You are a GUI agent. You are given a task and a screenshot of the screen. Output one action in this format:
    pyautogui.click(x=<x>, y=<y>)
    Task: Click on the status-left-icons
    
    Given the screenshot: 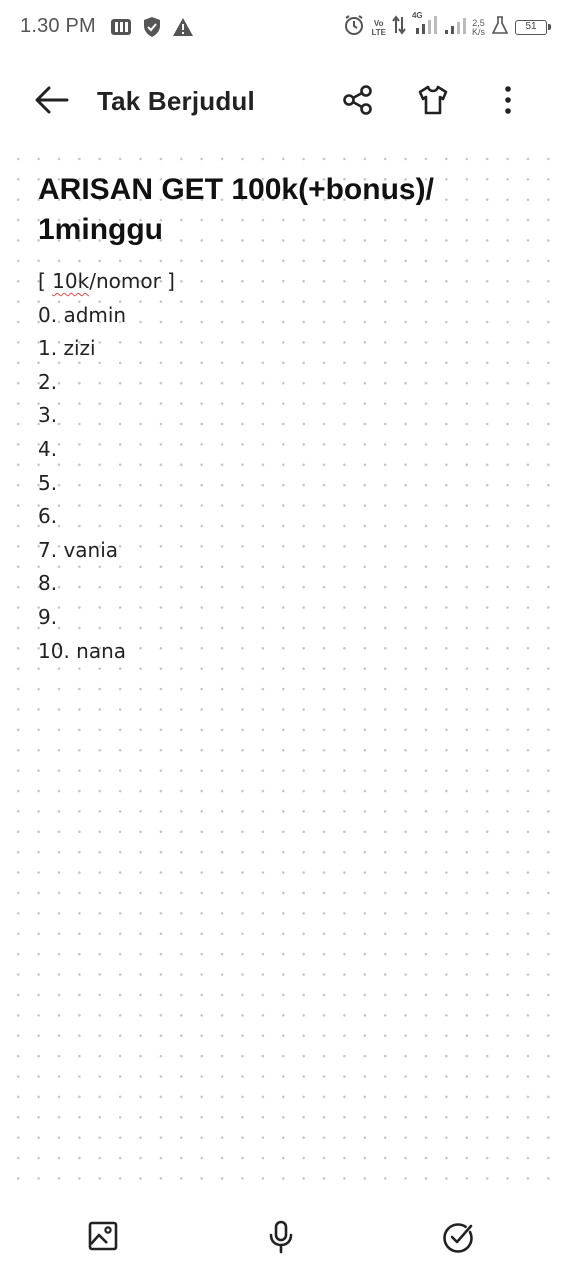 What is the action you would take?
    pyautogui.click(x=152, y=29)
    